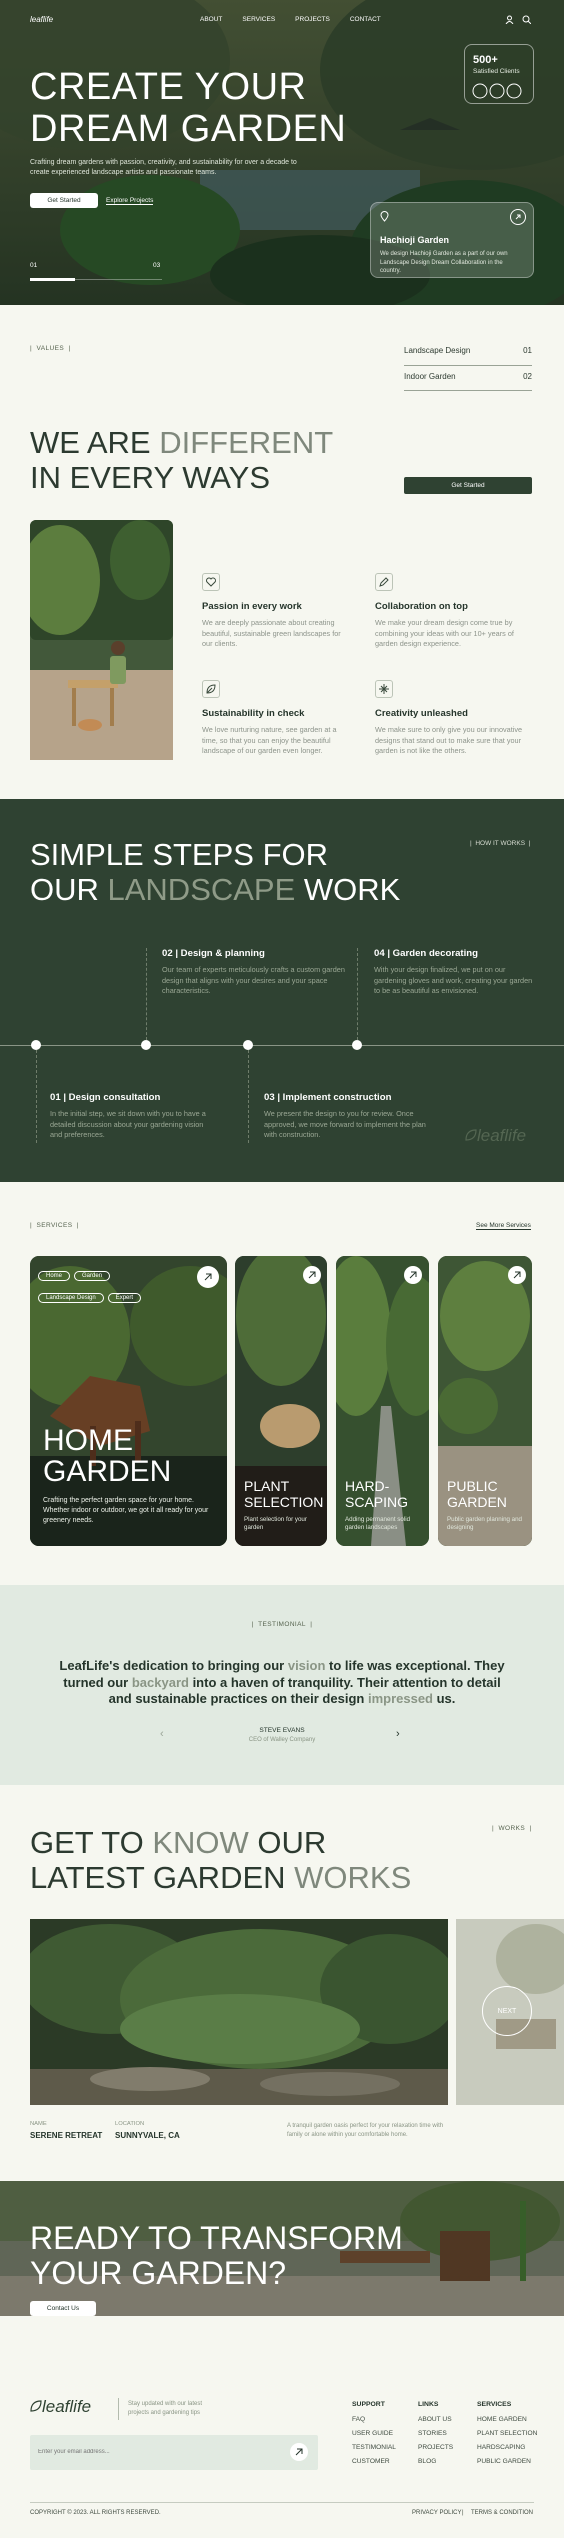 The height and width of the screenshot is (2538, 564). What do you see at coordinates (484, 1523) in the screenshot?
I see `public-garden-desc: Public garden planning and designing` at bounding box center [484, 1523].